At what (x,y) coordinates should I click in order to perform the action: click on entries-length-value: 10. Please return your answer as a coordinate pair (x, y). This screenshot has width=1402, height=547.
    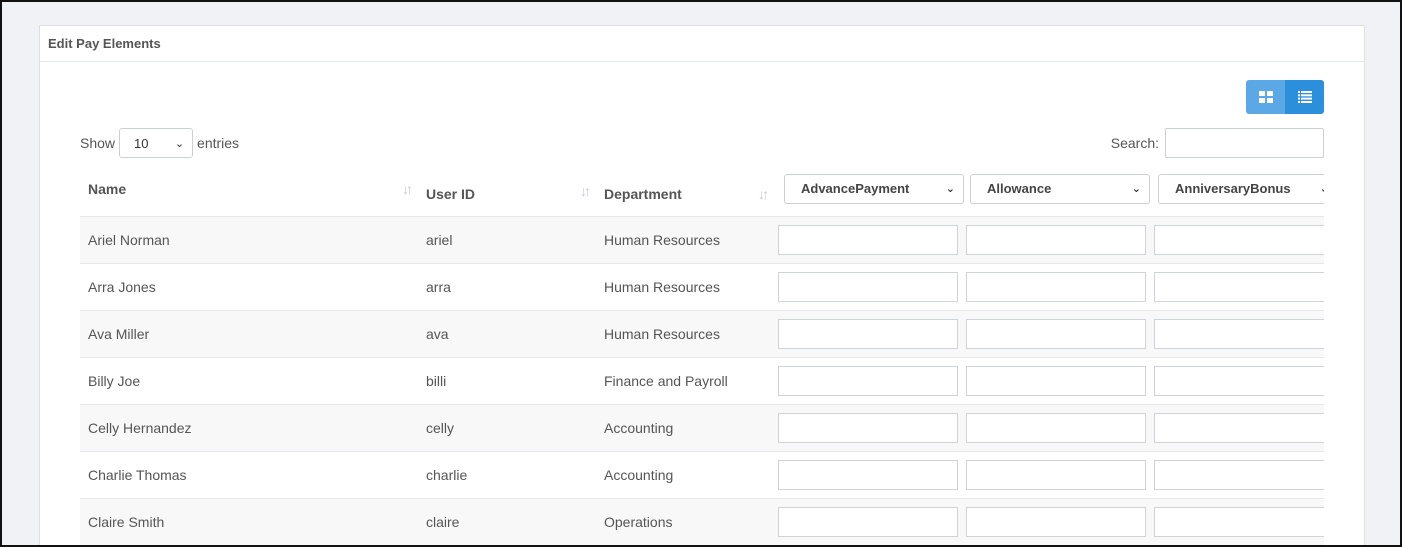
    Looking at the image, I should click on (141, 143).